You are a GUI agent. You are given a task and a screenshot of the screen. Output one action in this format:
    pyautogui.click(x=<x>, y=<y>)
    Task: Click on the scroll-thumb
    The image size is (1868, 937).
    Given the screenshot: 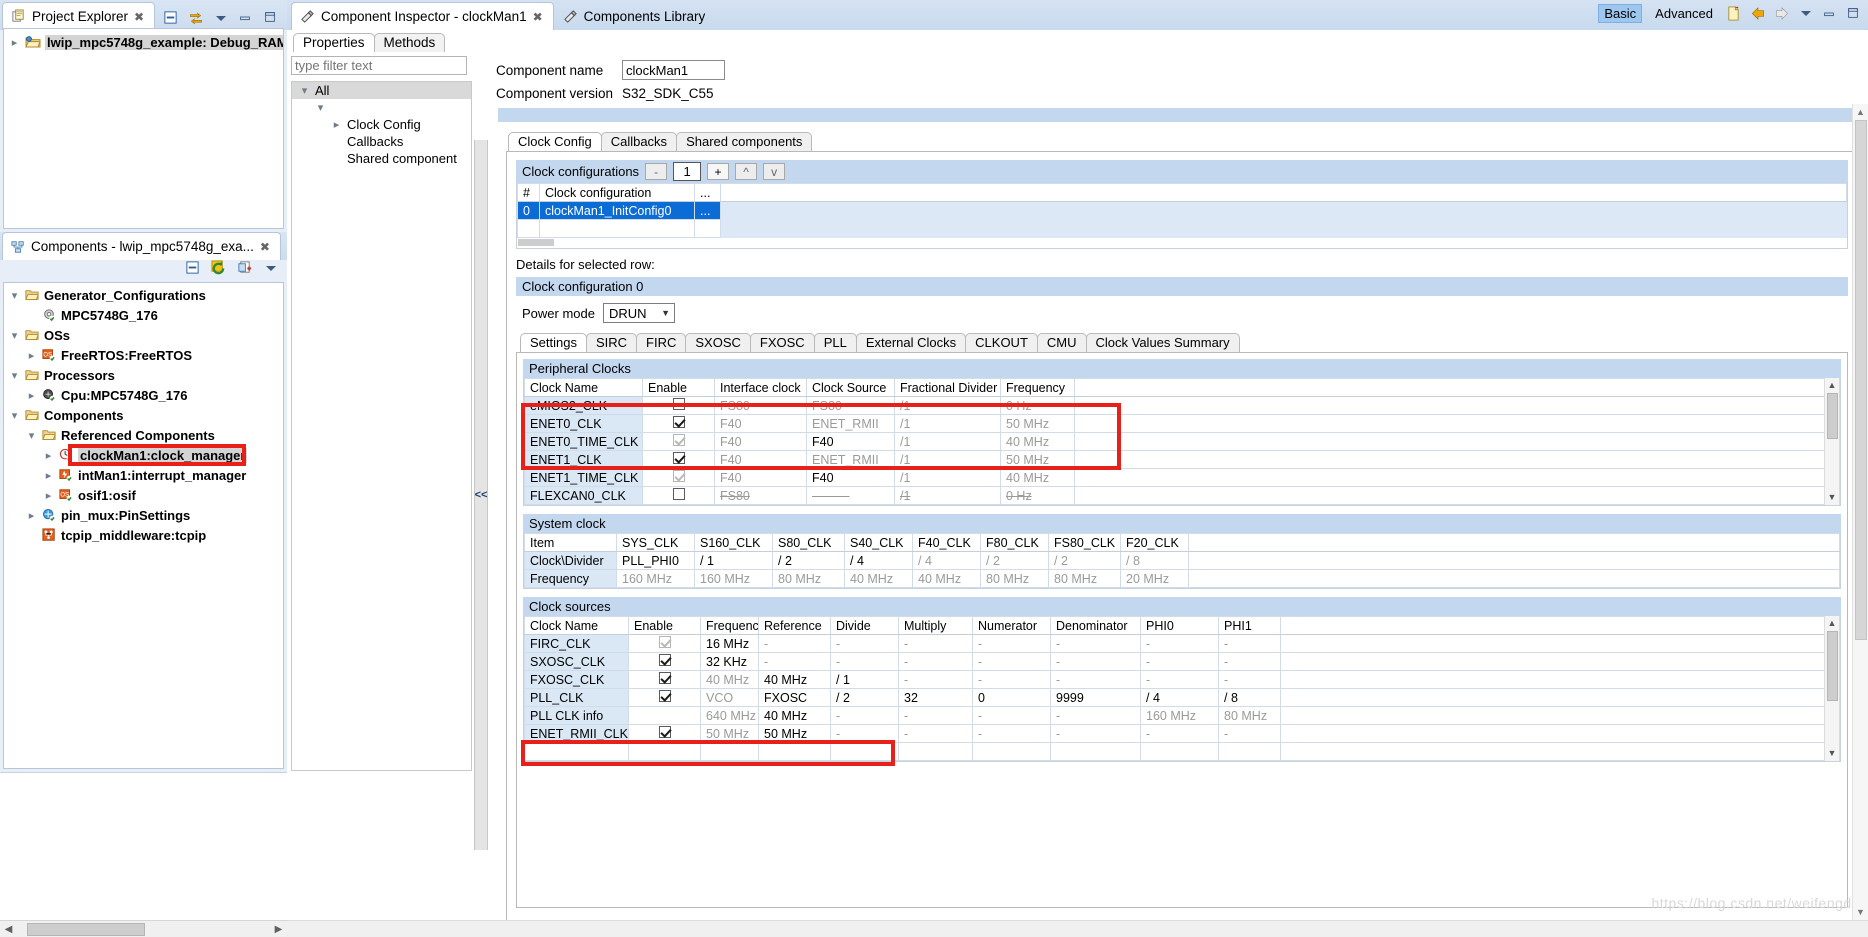 What is the action you would take?
    pyautogui.click(x=1832, y=416)
    